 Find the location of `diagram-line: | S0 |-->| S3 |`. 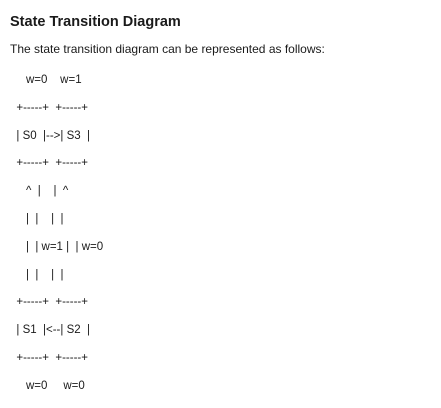

diagram-line: | S0 |-->| S3 | is located at coordinates (50, 135).